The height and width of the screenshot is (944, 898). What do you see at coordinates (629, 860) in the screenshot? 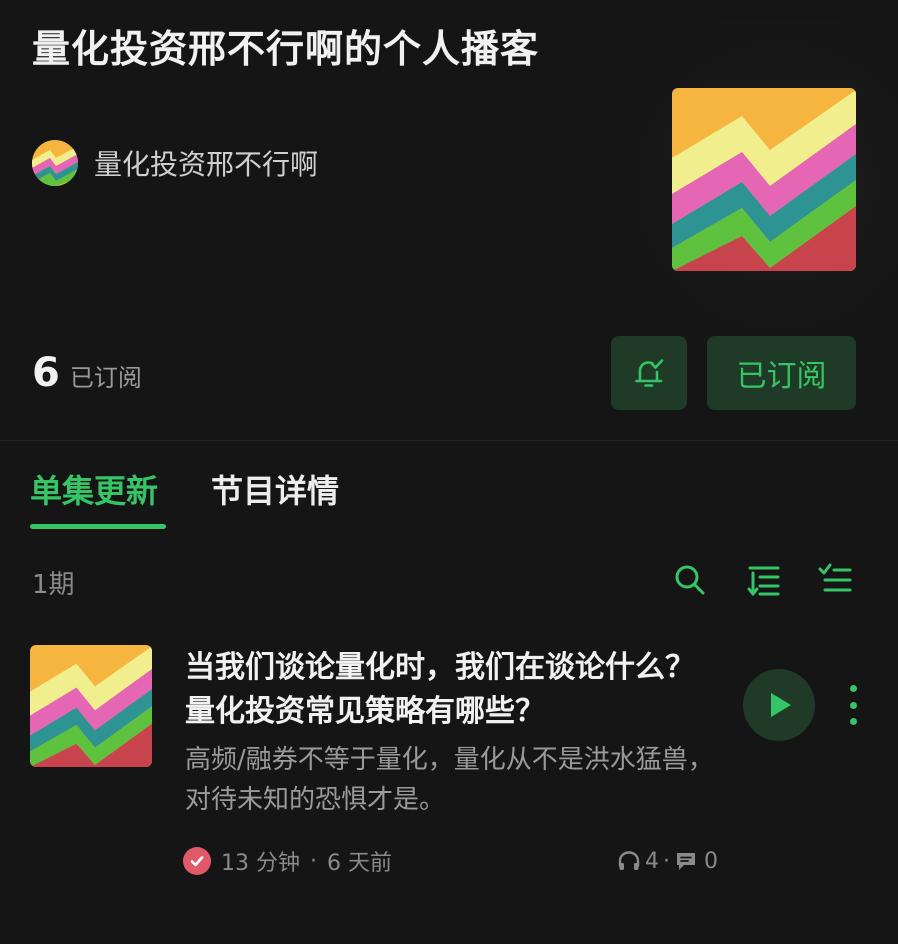
I see `headphones-icon` at bounding box center [629, 860].